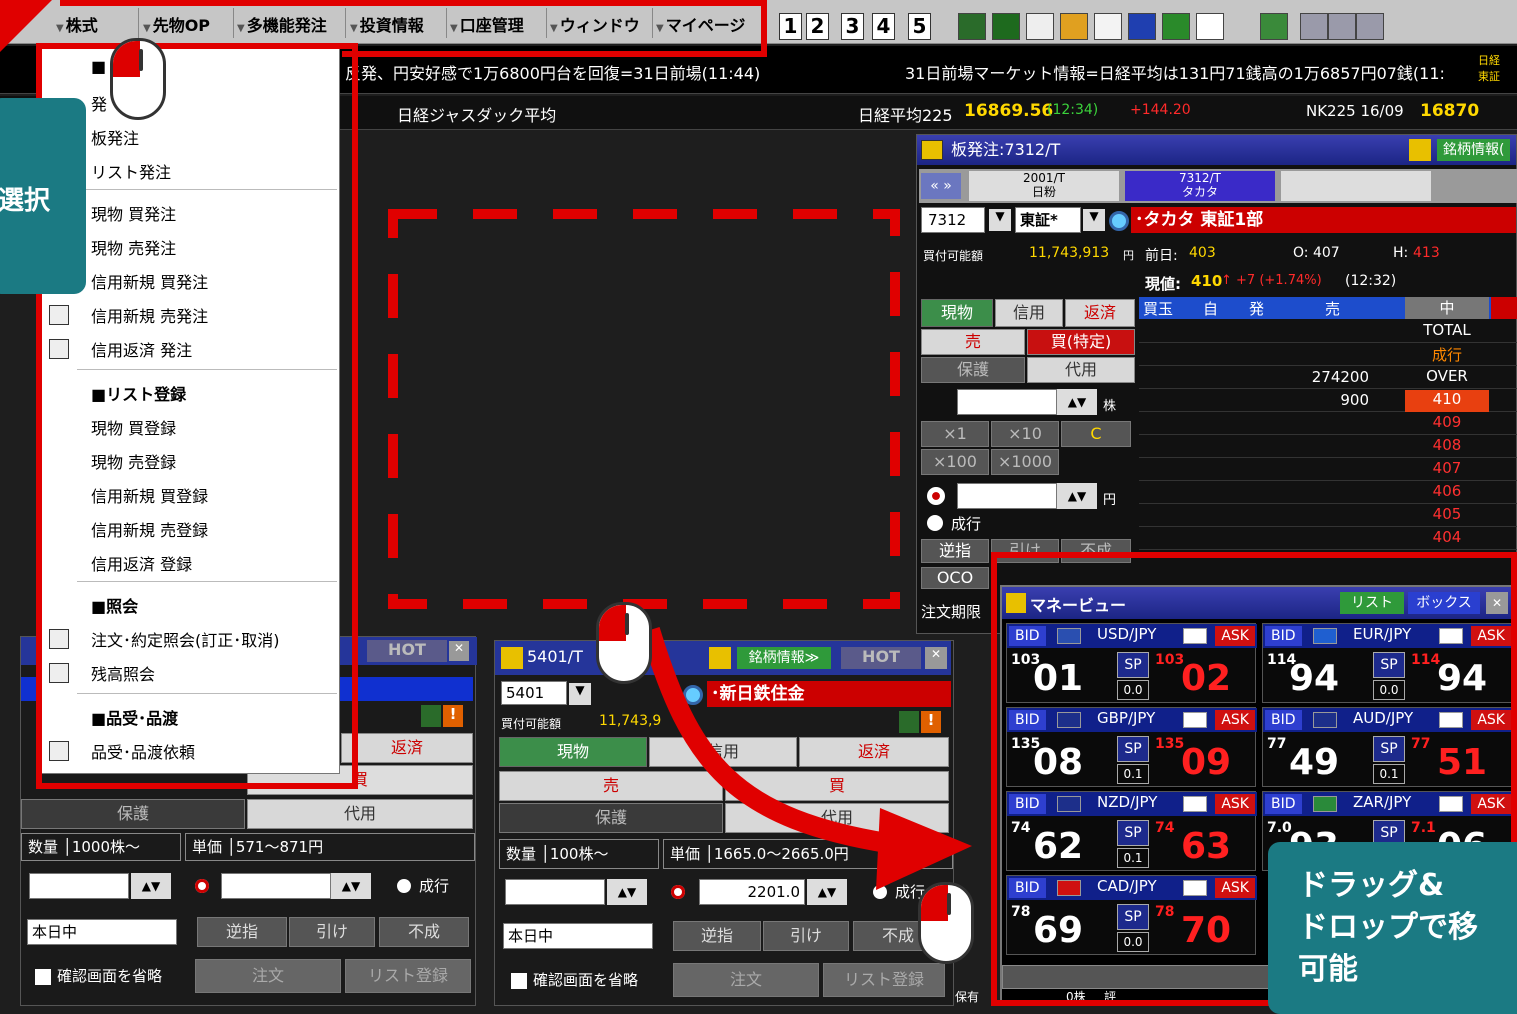 The height and width of the screenshot is (1014, 1517). What do you see at coordinates (149, 281) in the screenshot?
I see `menu-item: 信用新規 買発注` at bounding box center [149, 281].